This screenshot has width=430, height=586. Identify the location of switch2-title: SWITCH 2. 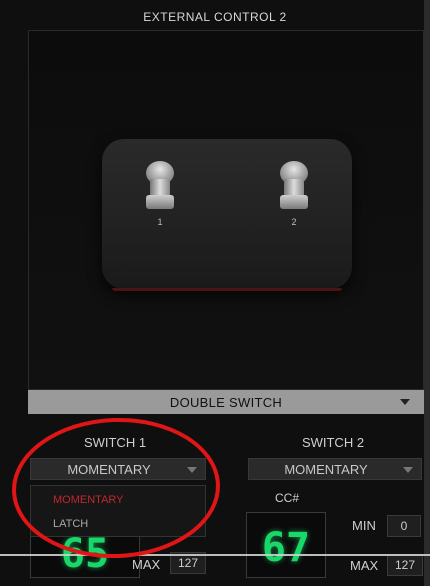
(333, 442).